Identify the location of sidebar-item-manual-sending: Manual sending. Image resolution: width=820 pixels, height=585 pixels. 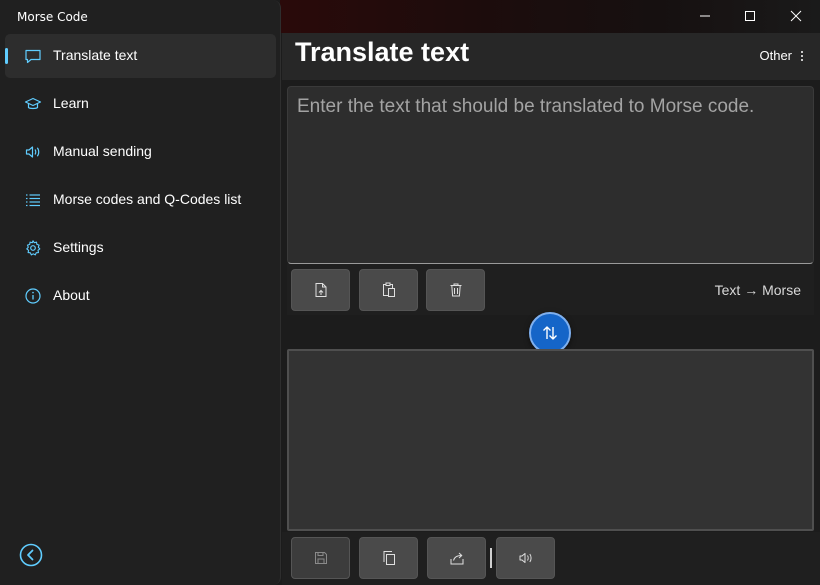
(140, 152).